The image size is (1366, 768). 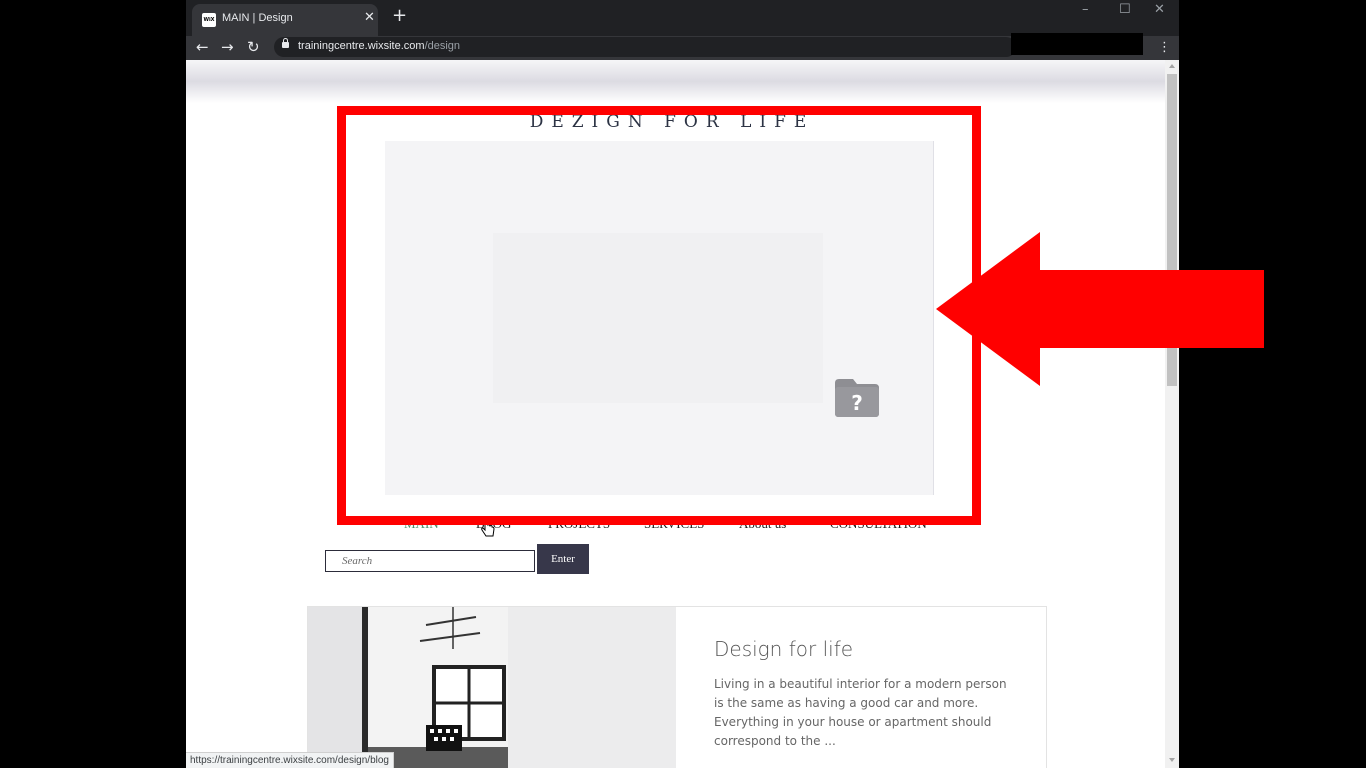 I want to click on scroll-up-icon, so click(x=1172, y=66).